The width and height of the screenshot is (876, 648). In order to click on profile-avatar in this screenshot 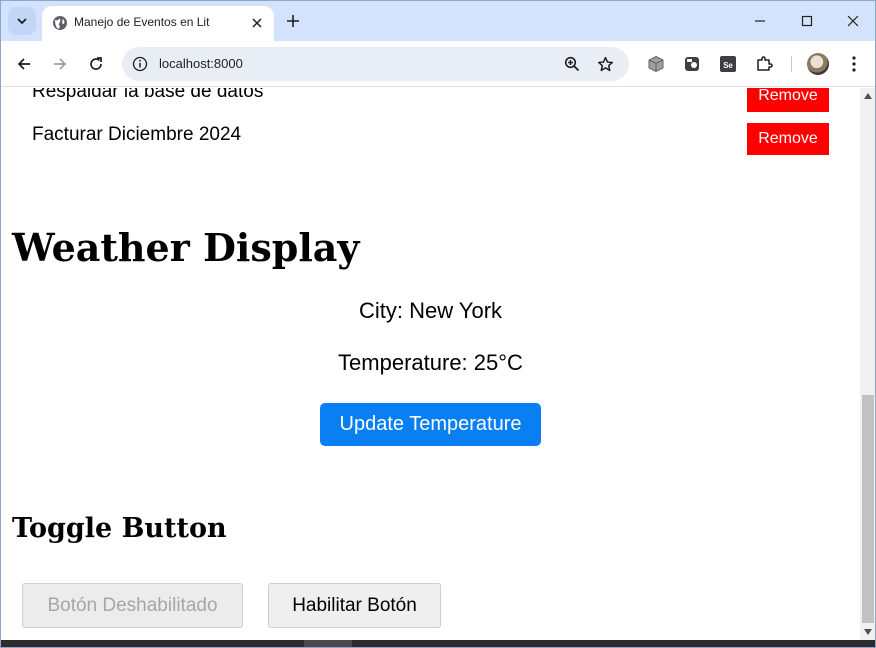, I will do `click(818, 64)`.